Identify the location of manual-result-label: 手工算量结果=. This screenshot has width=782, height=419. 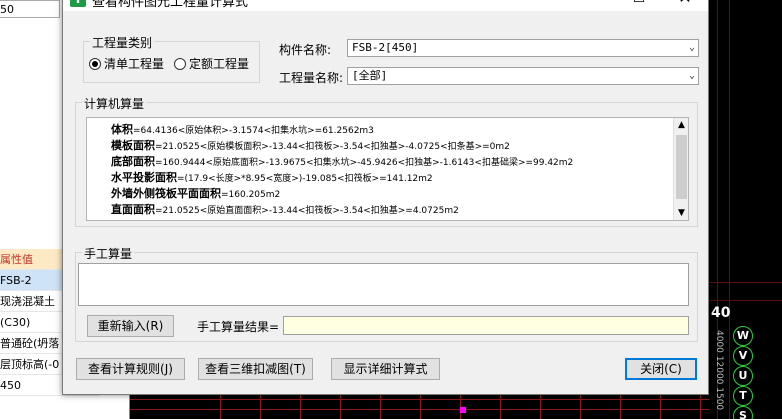
(238, 327).